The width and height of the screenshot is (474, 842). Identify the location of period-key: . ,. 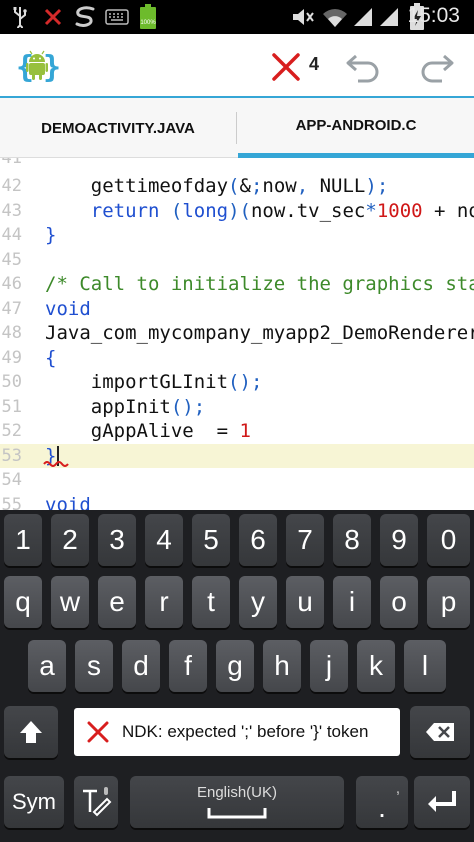
(382, 802).